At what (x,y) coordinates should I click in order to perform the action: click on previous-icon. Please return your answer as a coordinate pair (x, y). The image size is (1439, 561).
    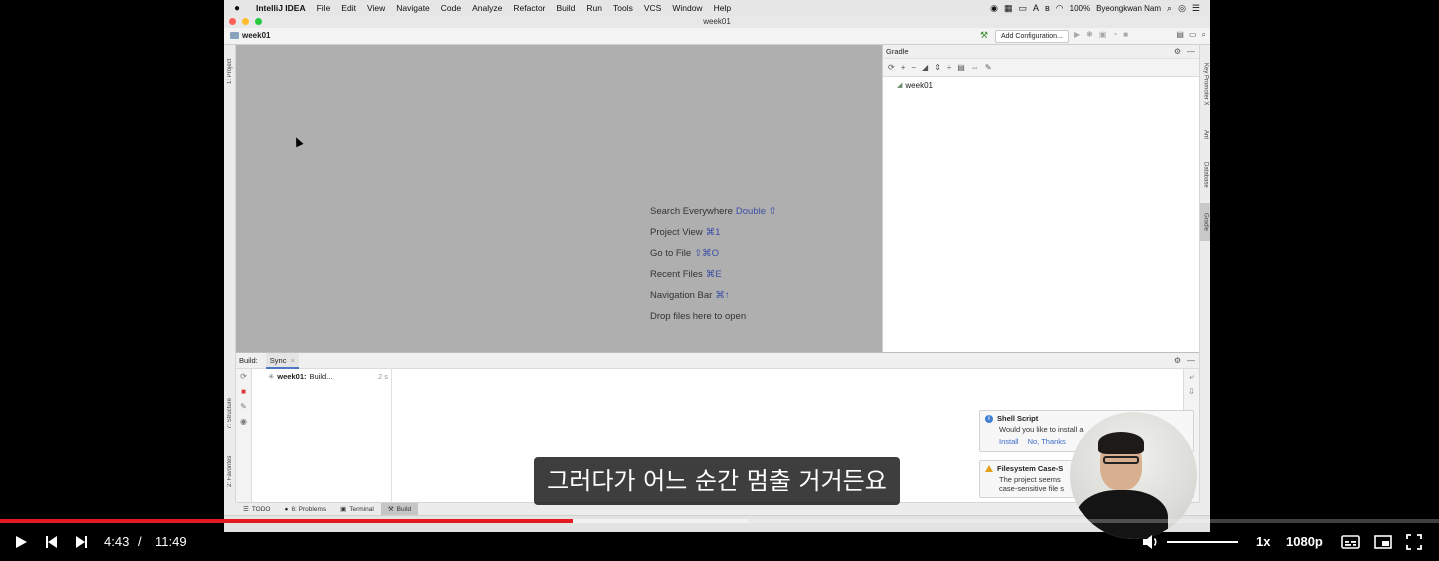
    Looking at the image, I should click on (51, 542).